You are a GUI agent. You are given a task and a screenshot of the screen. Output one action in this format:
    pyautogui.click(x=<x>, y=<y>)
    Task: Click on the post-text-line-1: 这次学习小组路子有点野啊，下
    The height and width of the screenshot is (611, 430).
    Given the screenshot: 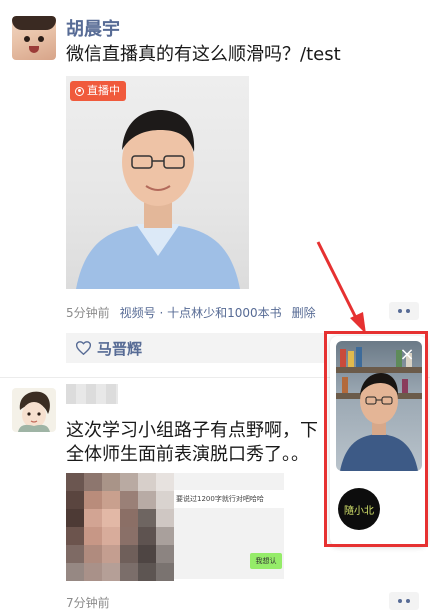 What is the action you would take?
    pyautogui.click(x=192, y=430)
    